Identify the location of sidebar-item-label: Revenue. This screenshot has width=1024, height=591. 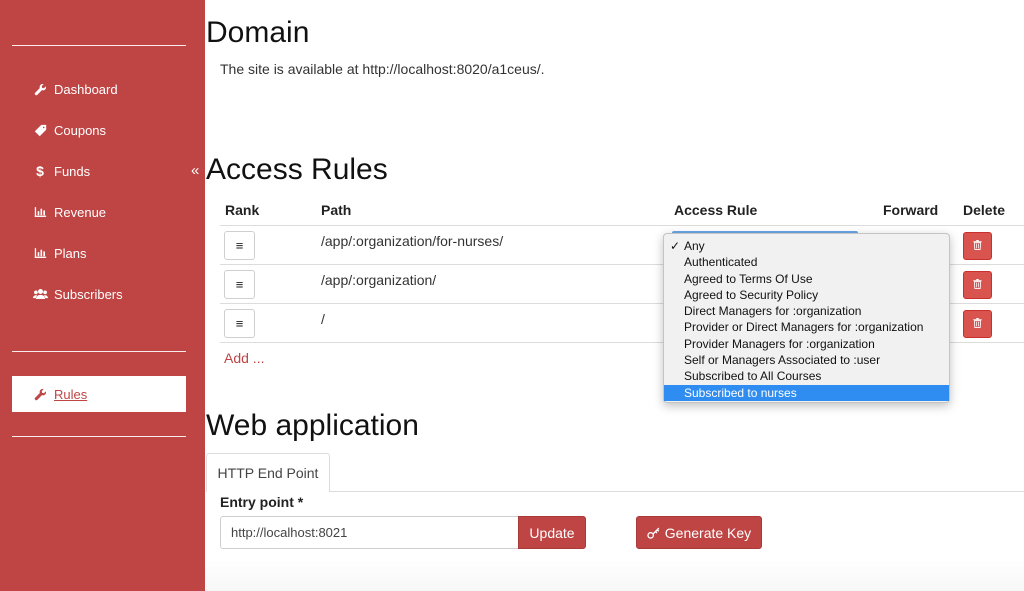
(80, 212).